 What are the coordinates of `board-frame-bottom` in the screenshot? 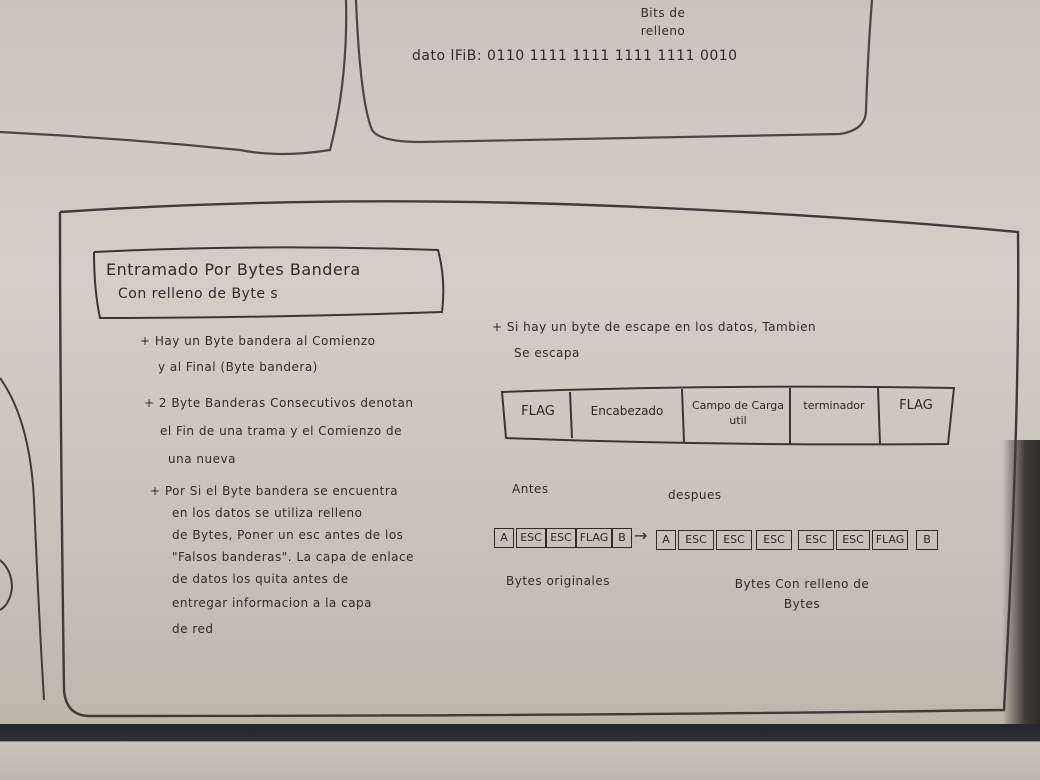 It's located at (520, 752).